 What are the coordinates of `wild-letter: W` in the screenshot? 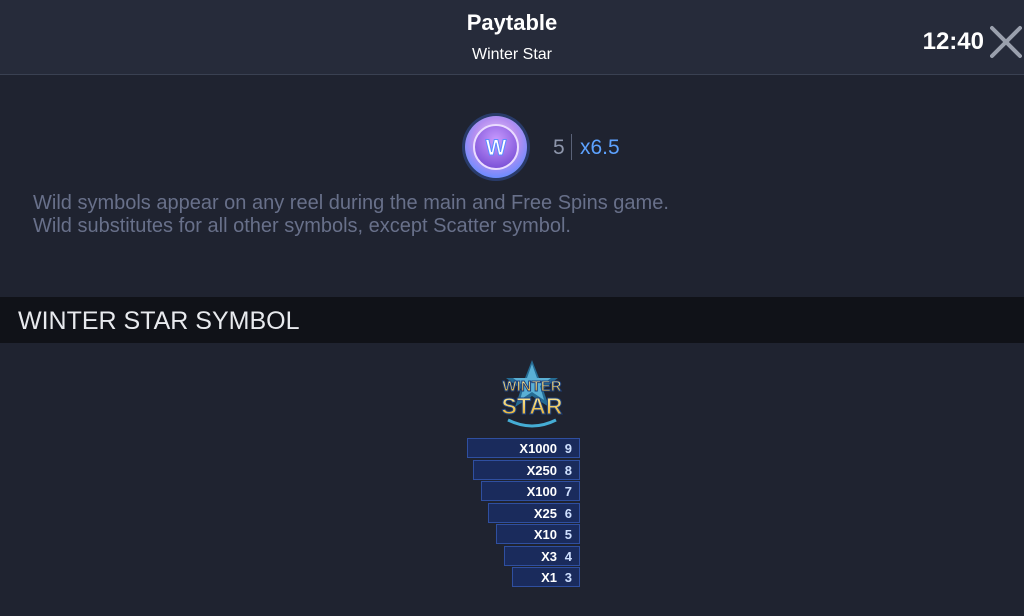 It's located at (496, 147).